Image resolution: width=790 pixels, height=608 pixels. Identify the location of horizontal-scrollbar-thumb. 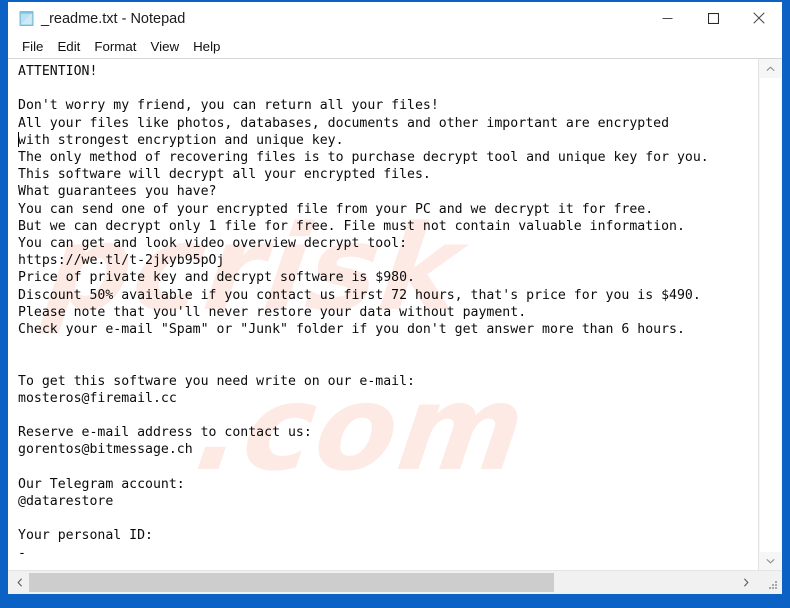
(291, 582).